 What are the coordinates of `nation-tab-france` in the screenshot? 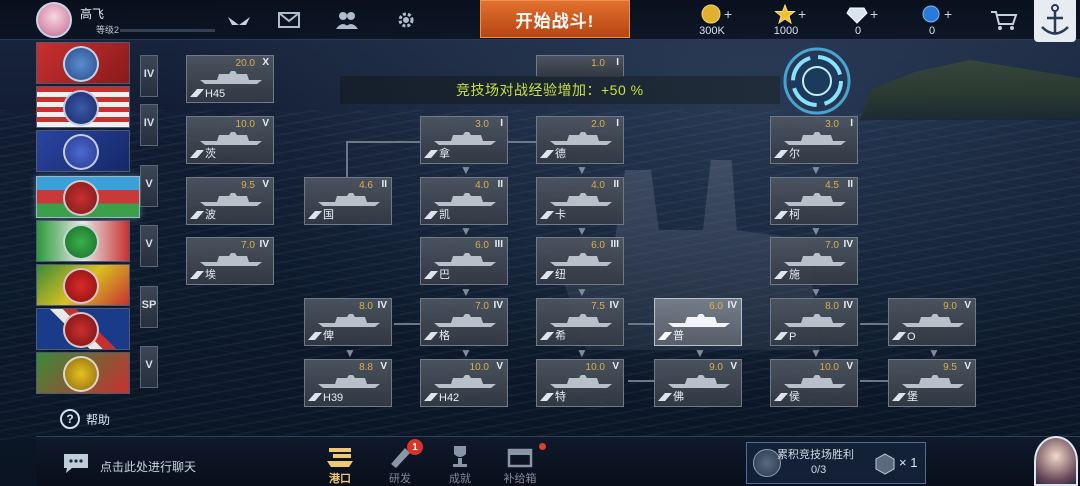 It's located at (83, 151).